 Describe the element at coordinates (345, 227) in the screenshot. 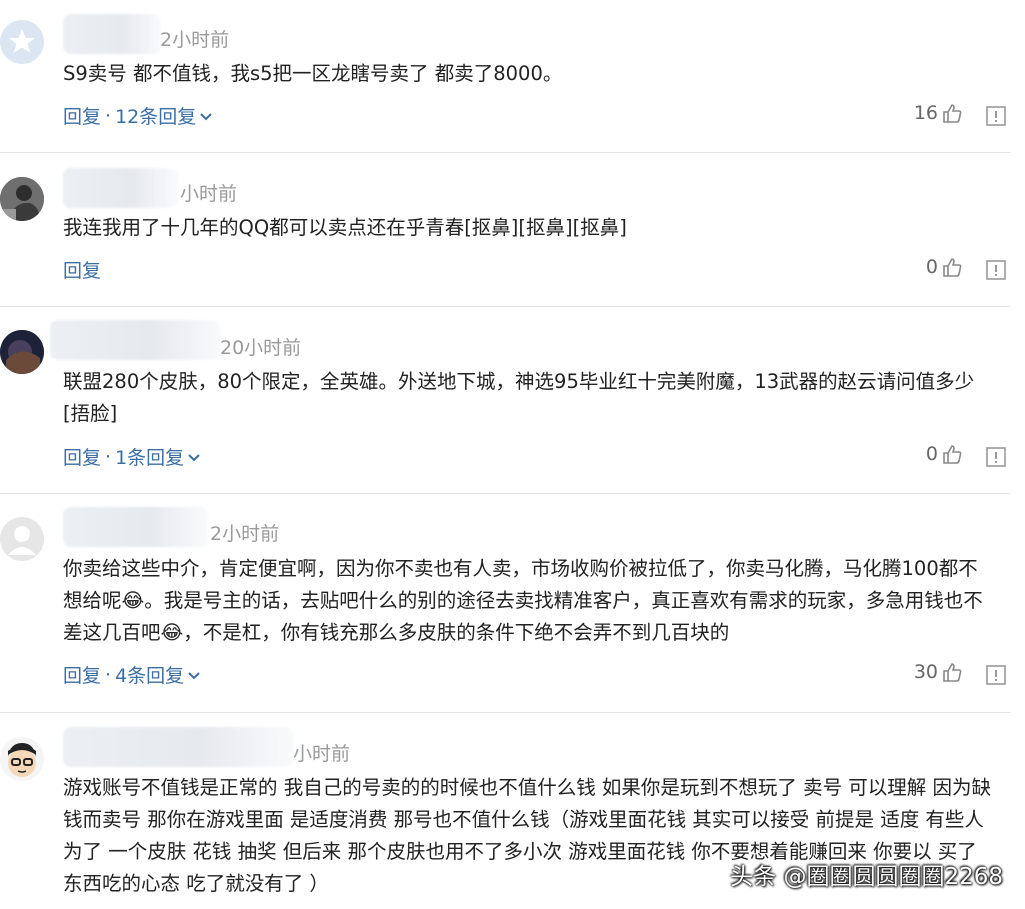

I see `comment-text: 我连我用了十几年的QQ都可以卖点还在乎青春[抠鼻][抠鼻][抠鼻]` at that location.